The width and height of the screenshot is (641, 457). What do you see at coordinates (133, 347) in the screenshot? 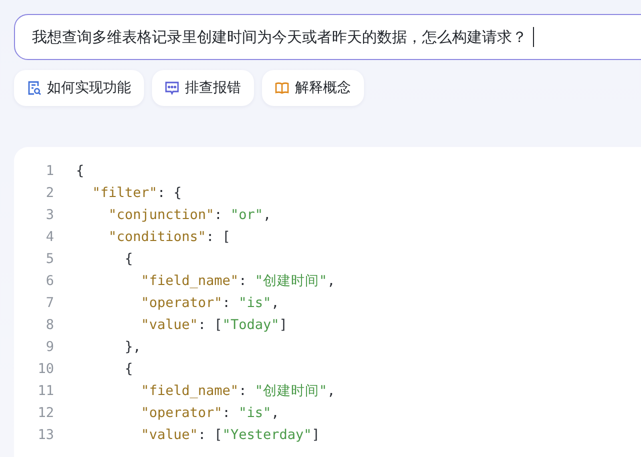
I see `code-line: },` at bounding box center [133, 347].